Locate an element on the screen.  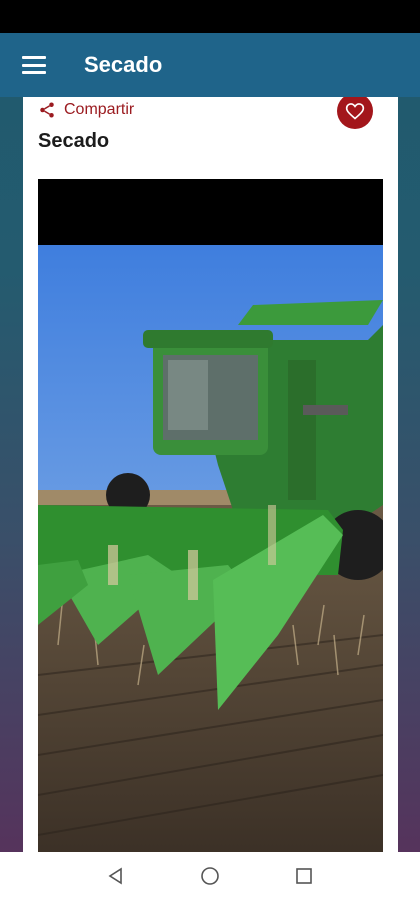
share-label: Compartir is located at coordinates (99, 109).